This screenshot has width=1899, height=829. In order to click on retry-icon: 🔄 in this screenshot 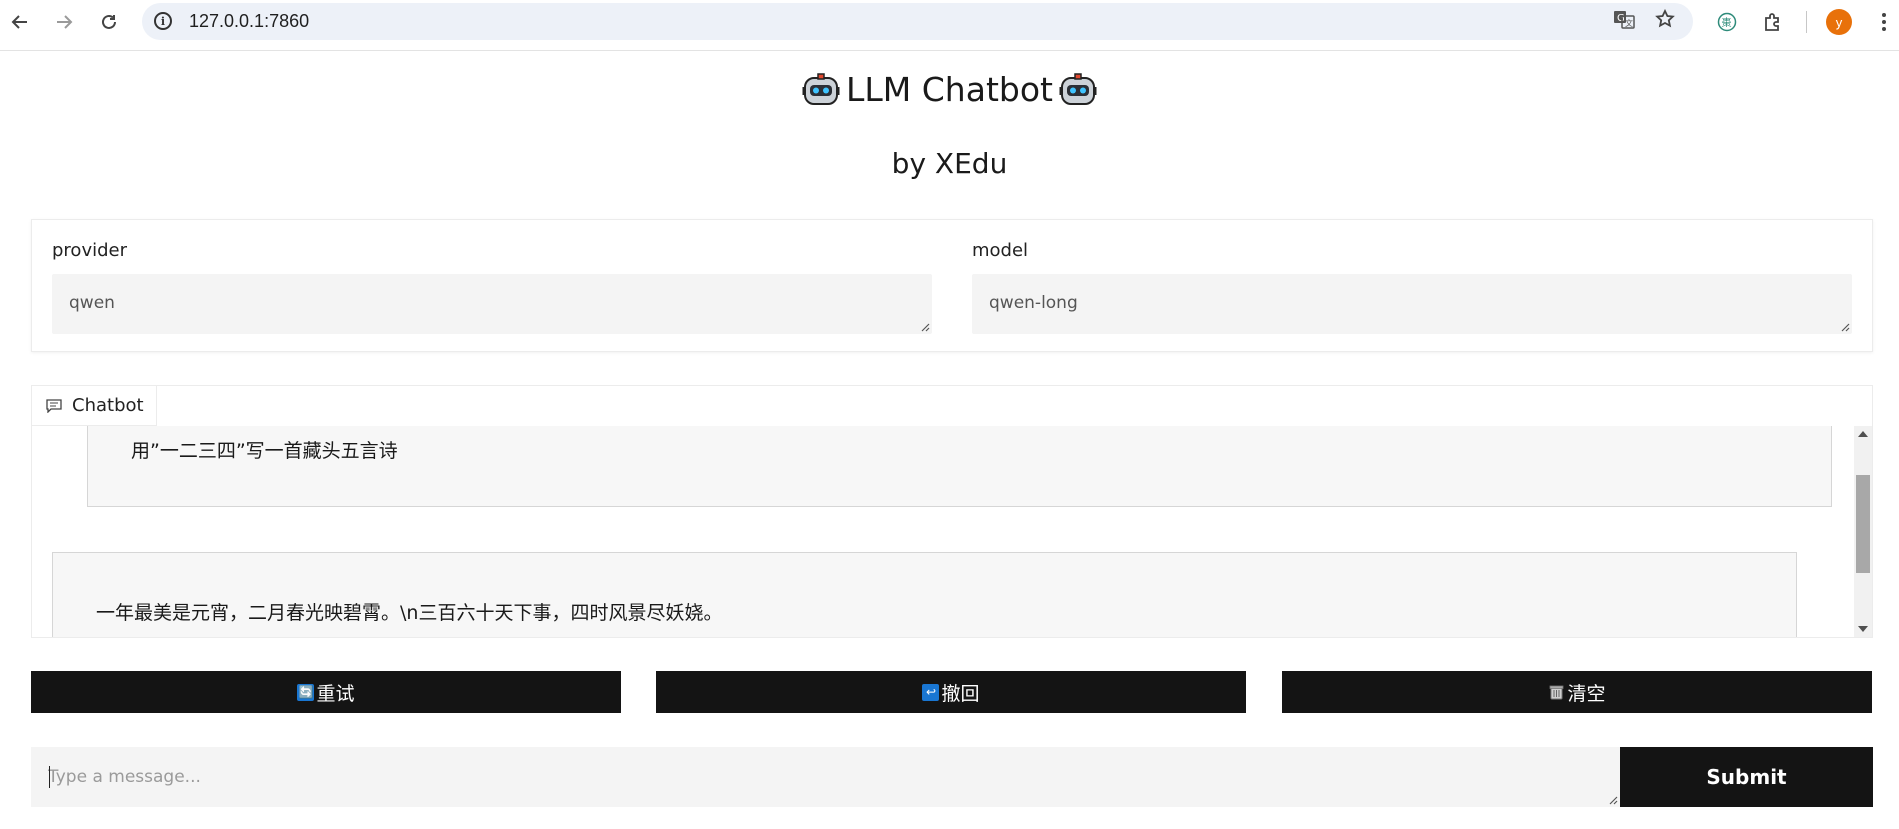, I will do `click(306, 692)`.